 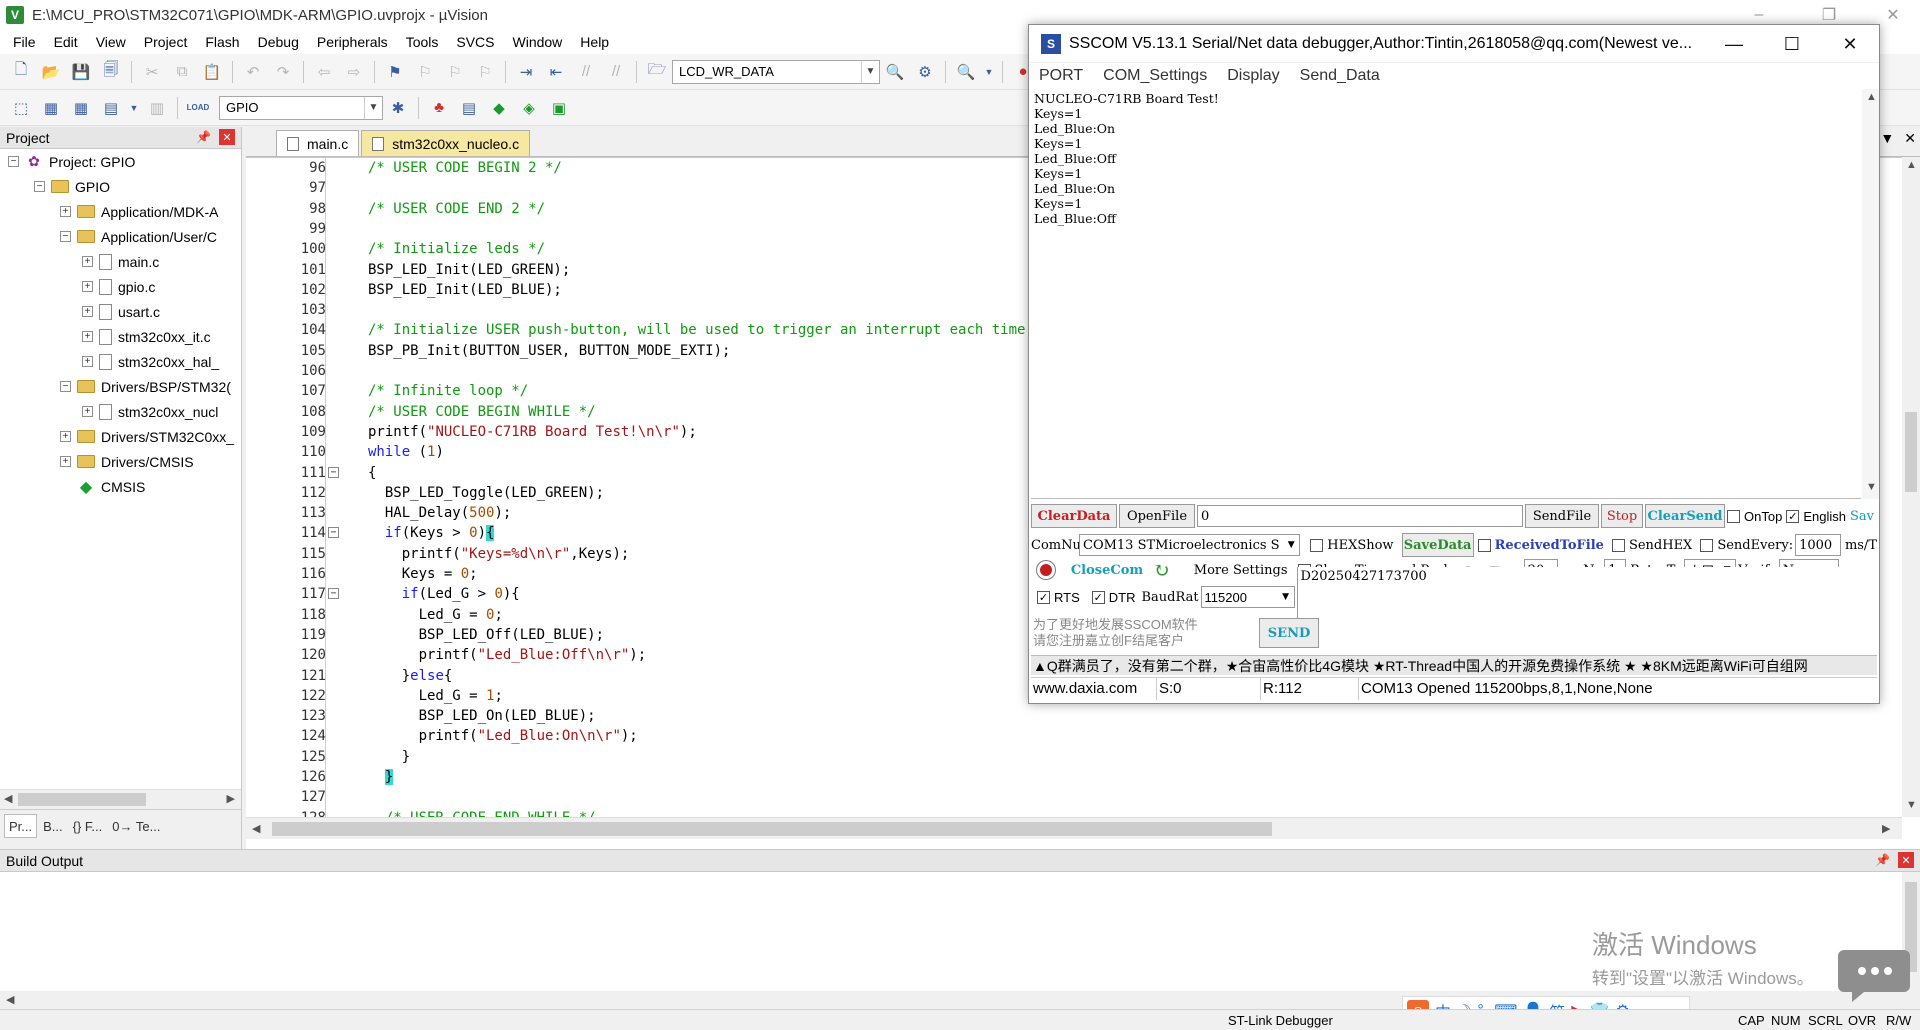 What do you see at coordinates (425, 72) in the screenshot?
I see `prev-bookmark-icon: ⚐` at bounding box center [425, 72].